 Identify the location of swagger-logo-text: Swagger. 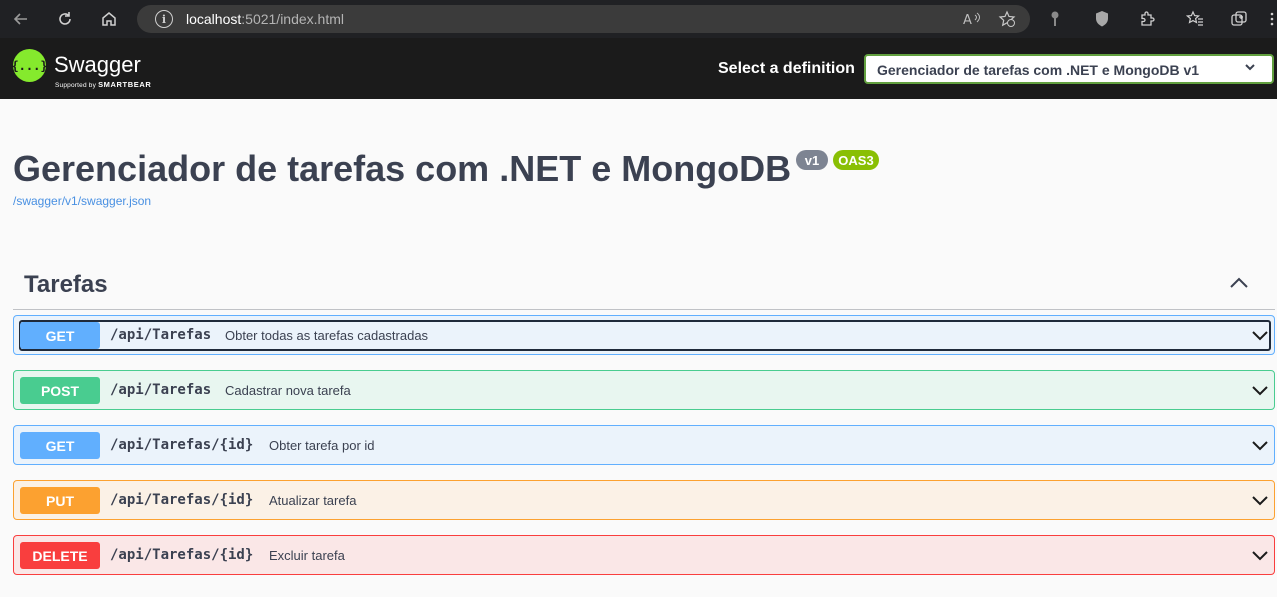
(97, 65).